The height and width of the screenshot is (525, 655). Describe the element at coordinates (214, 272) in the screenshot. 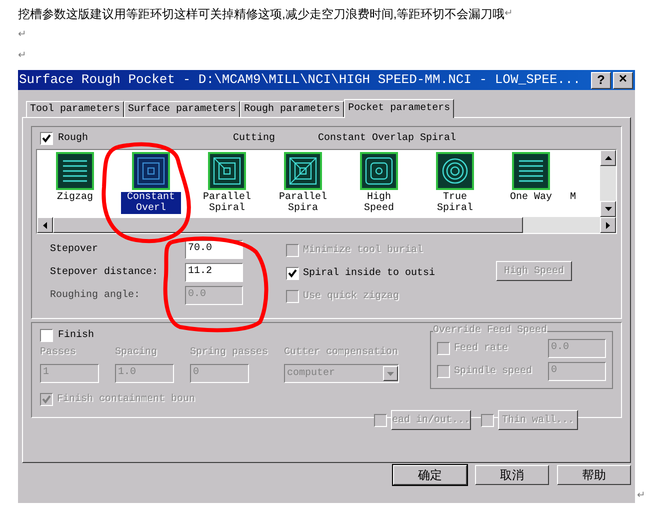

I see `input-field: 11.2` at that location.